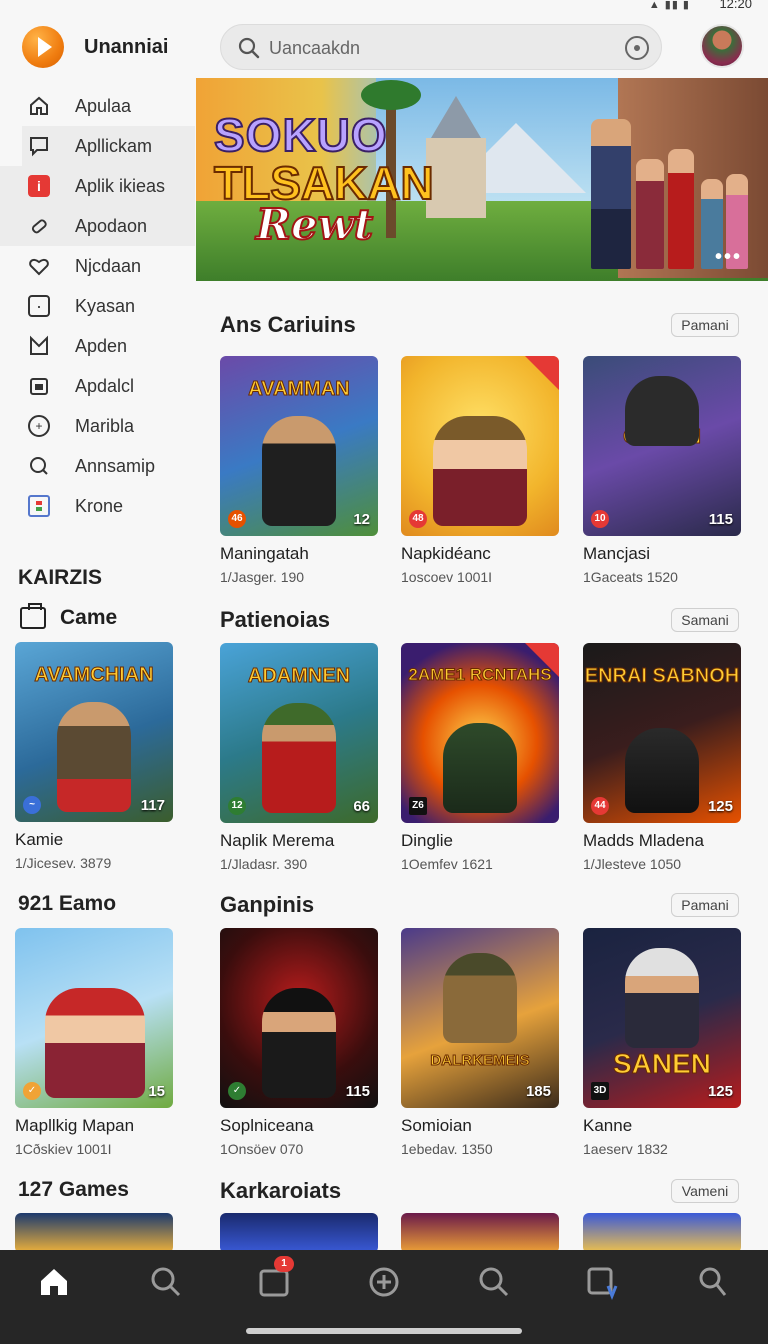 This screenshot has height=1344, width=768. I want to click on game-title: Somioian, so click(436, 1125).